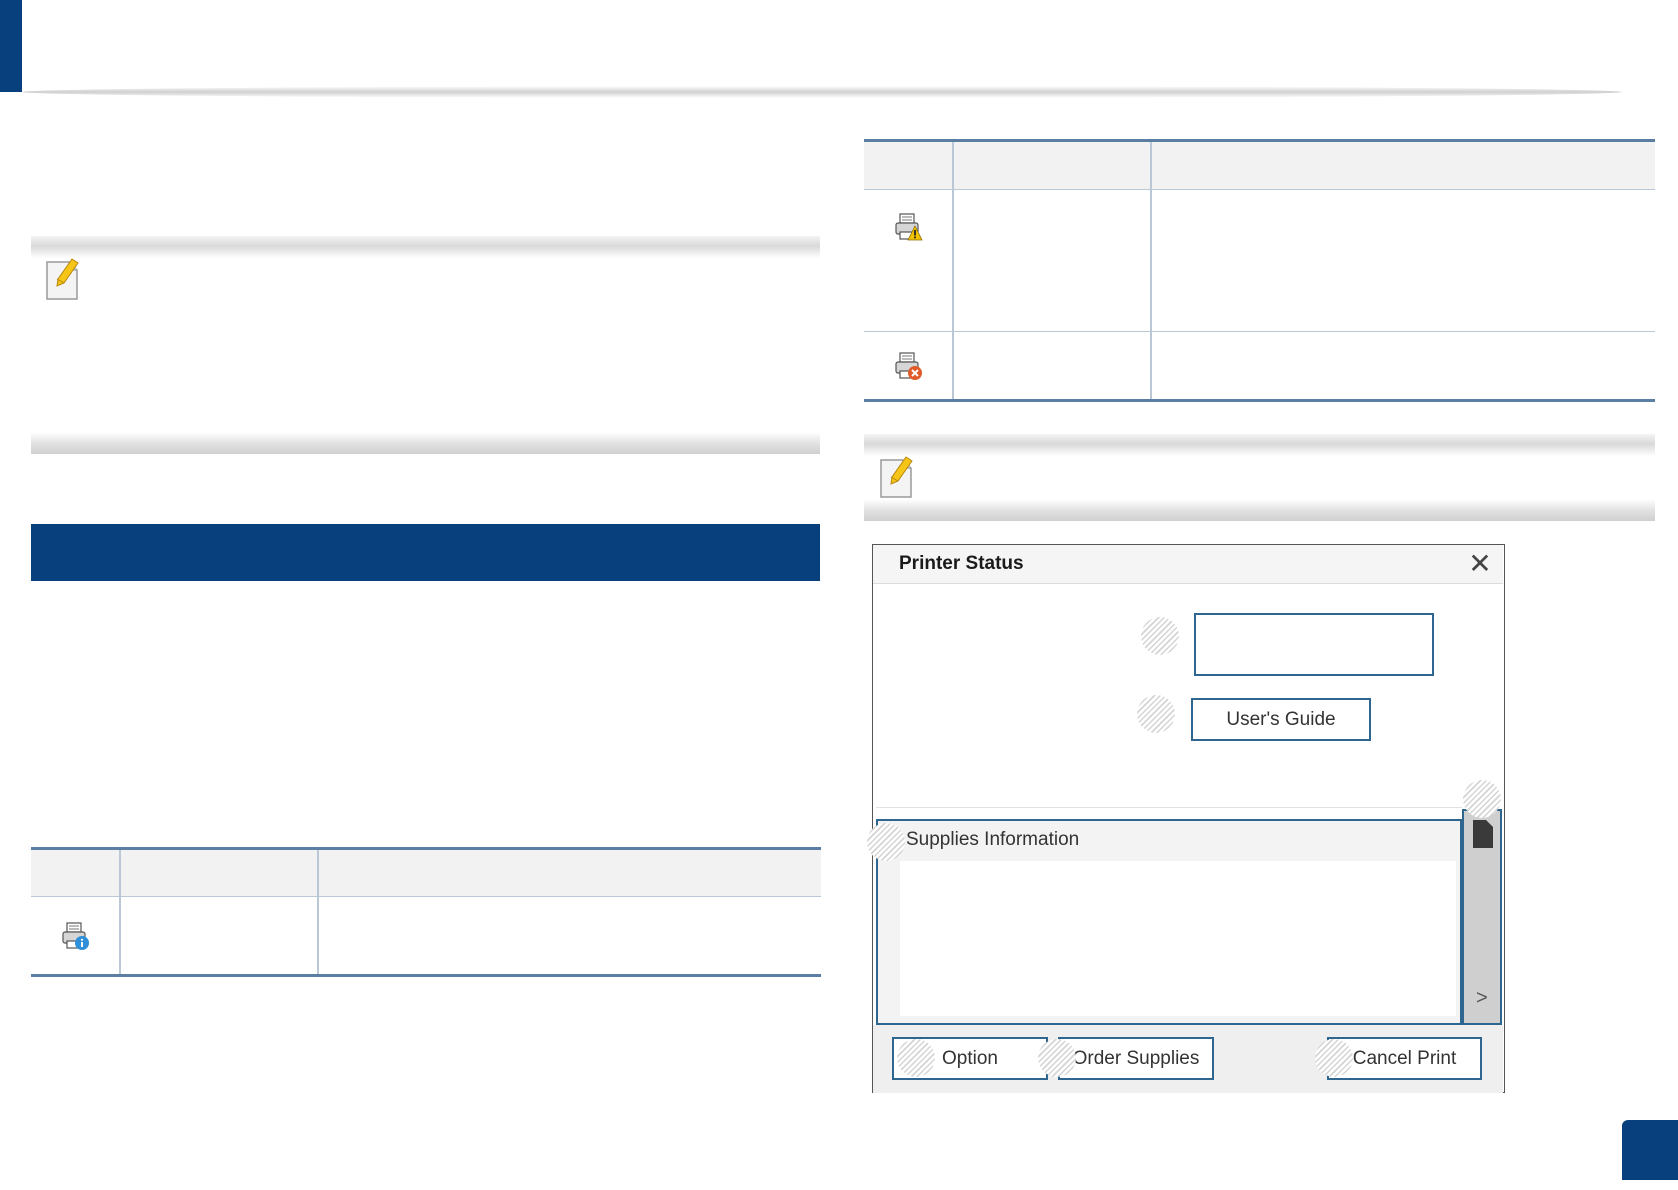 This screenshot has height=1190, width=1678. I want to click on order-supplies-button: Order Supplies, so click(1136, 1058).